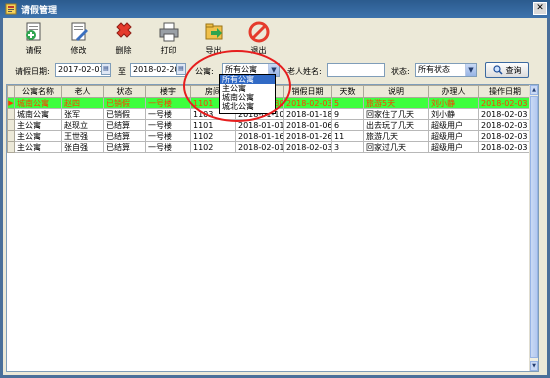  What do you see at coordinates (32, 71) in the screenshot?
I see `leave-date-label: 请假日期:` at bounding box center [32, 71].